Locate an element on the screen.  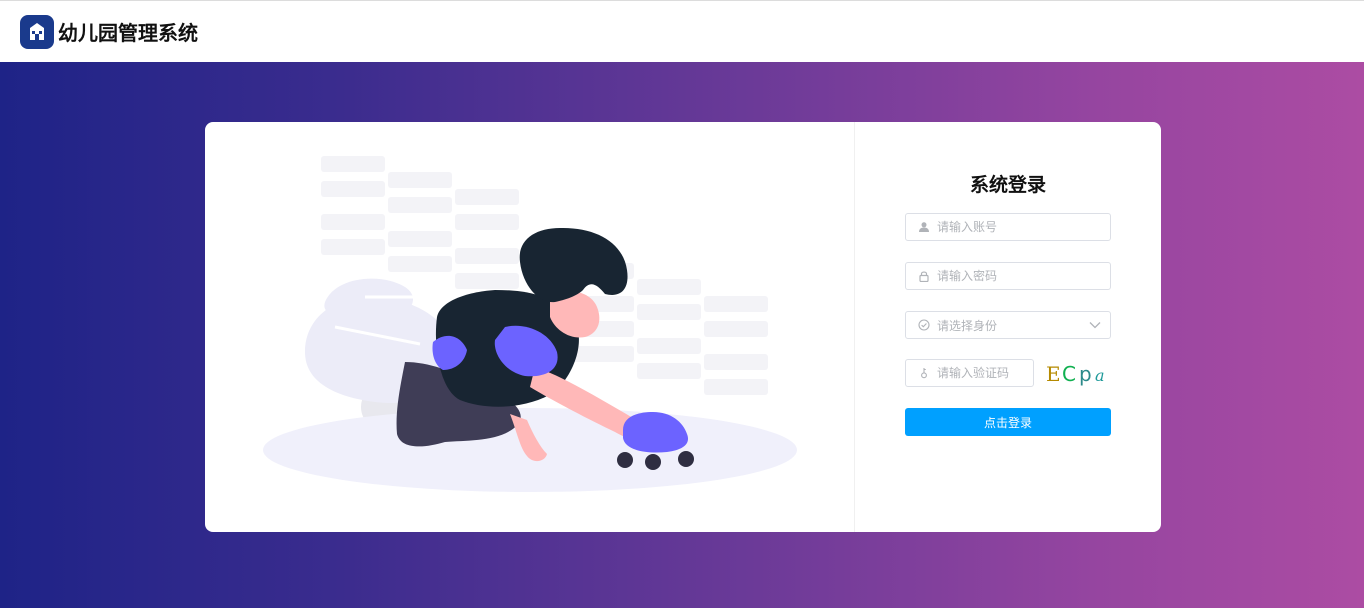
svg-text: E is located at coordinates (1053, 374).